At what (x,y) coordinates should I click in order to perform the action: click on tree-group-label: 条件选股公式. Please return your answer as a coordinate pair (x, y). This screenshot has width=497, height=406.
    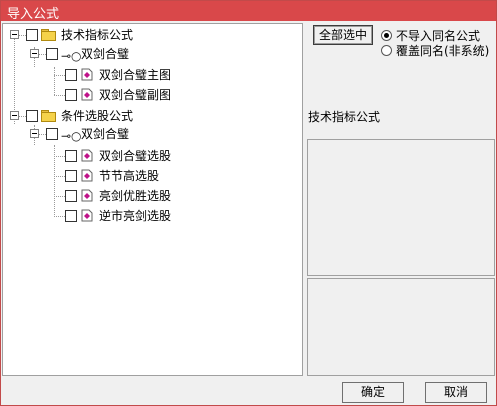
    Looking at the image, I should click on (97, 116).